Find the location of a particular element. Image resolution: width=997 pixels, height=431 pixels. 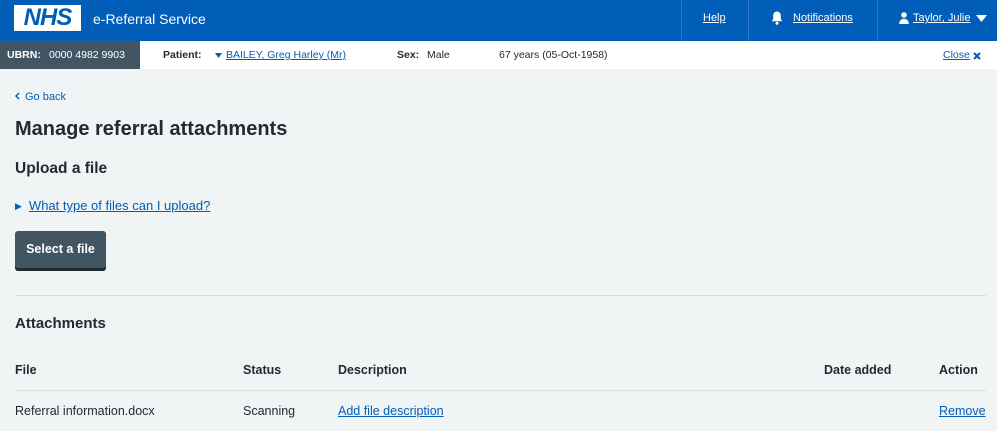

file-types-details: ▶ What type of files can I upload? is located at coordinates (112, 205).